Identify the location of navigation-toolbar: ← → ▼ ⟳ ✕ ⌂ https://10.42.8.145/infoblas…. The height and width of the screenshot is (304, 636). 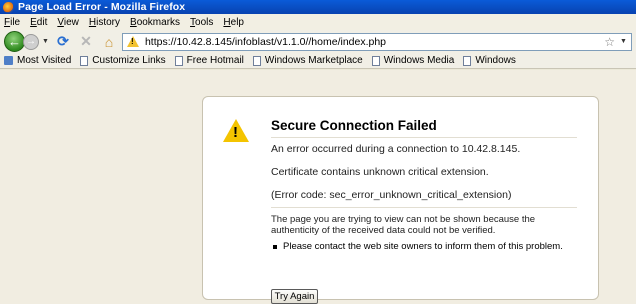
(318, 41).